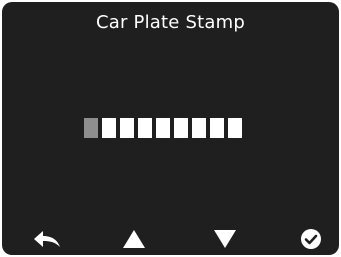 This screenshot has height=257, width=341. I want to click on down-button, so click(225, 239).